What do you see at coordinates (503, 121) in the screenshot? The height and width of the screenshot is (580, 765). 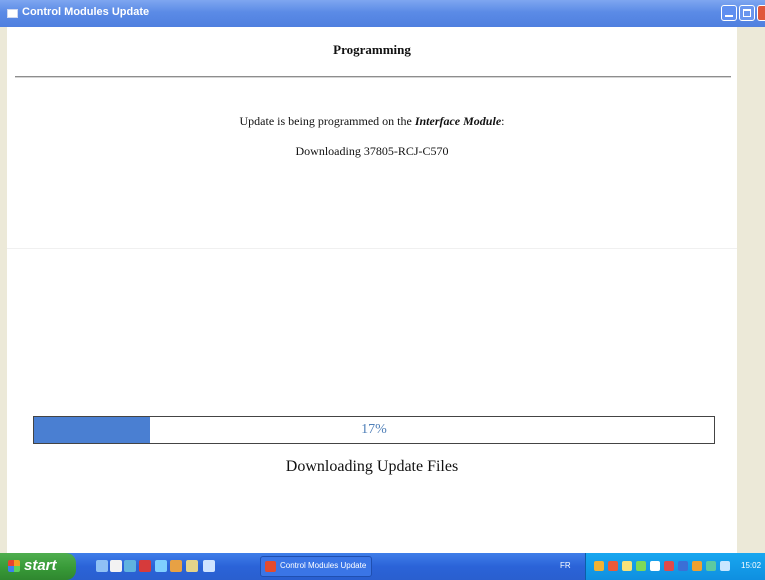 I see `message-suffix: :` at bounding box center [503, 121].